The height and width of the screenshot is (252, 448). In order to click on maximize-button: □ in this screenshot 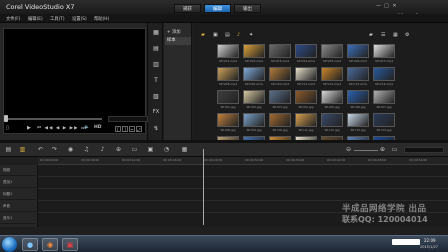, I will do `click(386, 6)`.